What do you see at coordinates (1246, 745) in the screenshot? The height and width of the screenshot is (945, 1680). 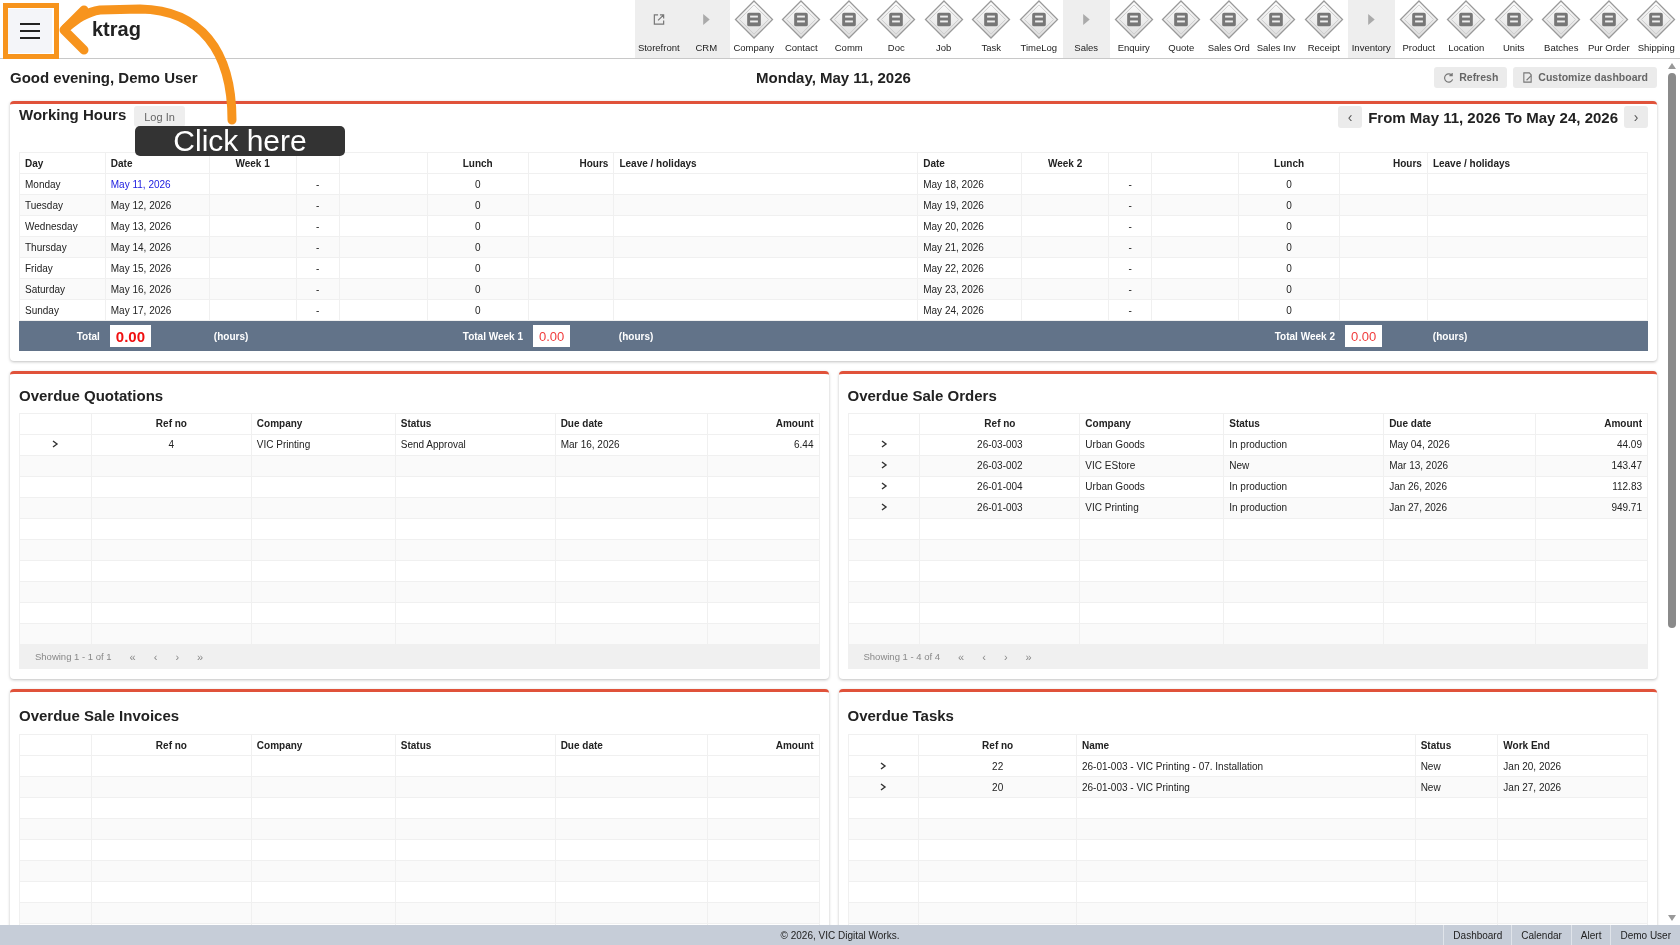 I see `column-header: Name` at bounding box center [1246, 745].